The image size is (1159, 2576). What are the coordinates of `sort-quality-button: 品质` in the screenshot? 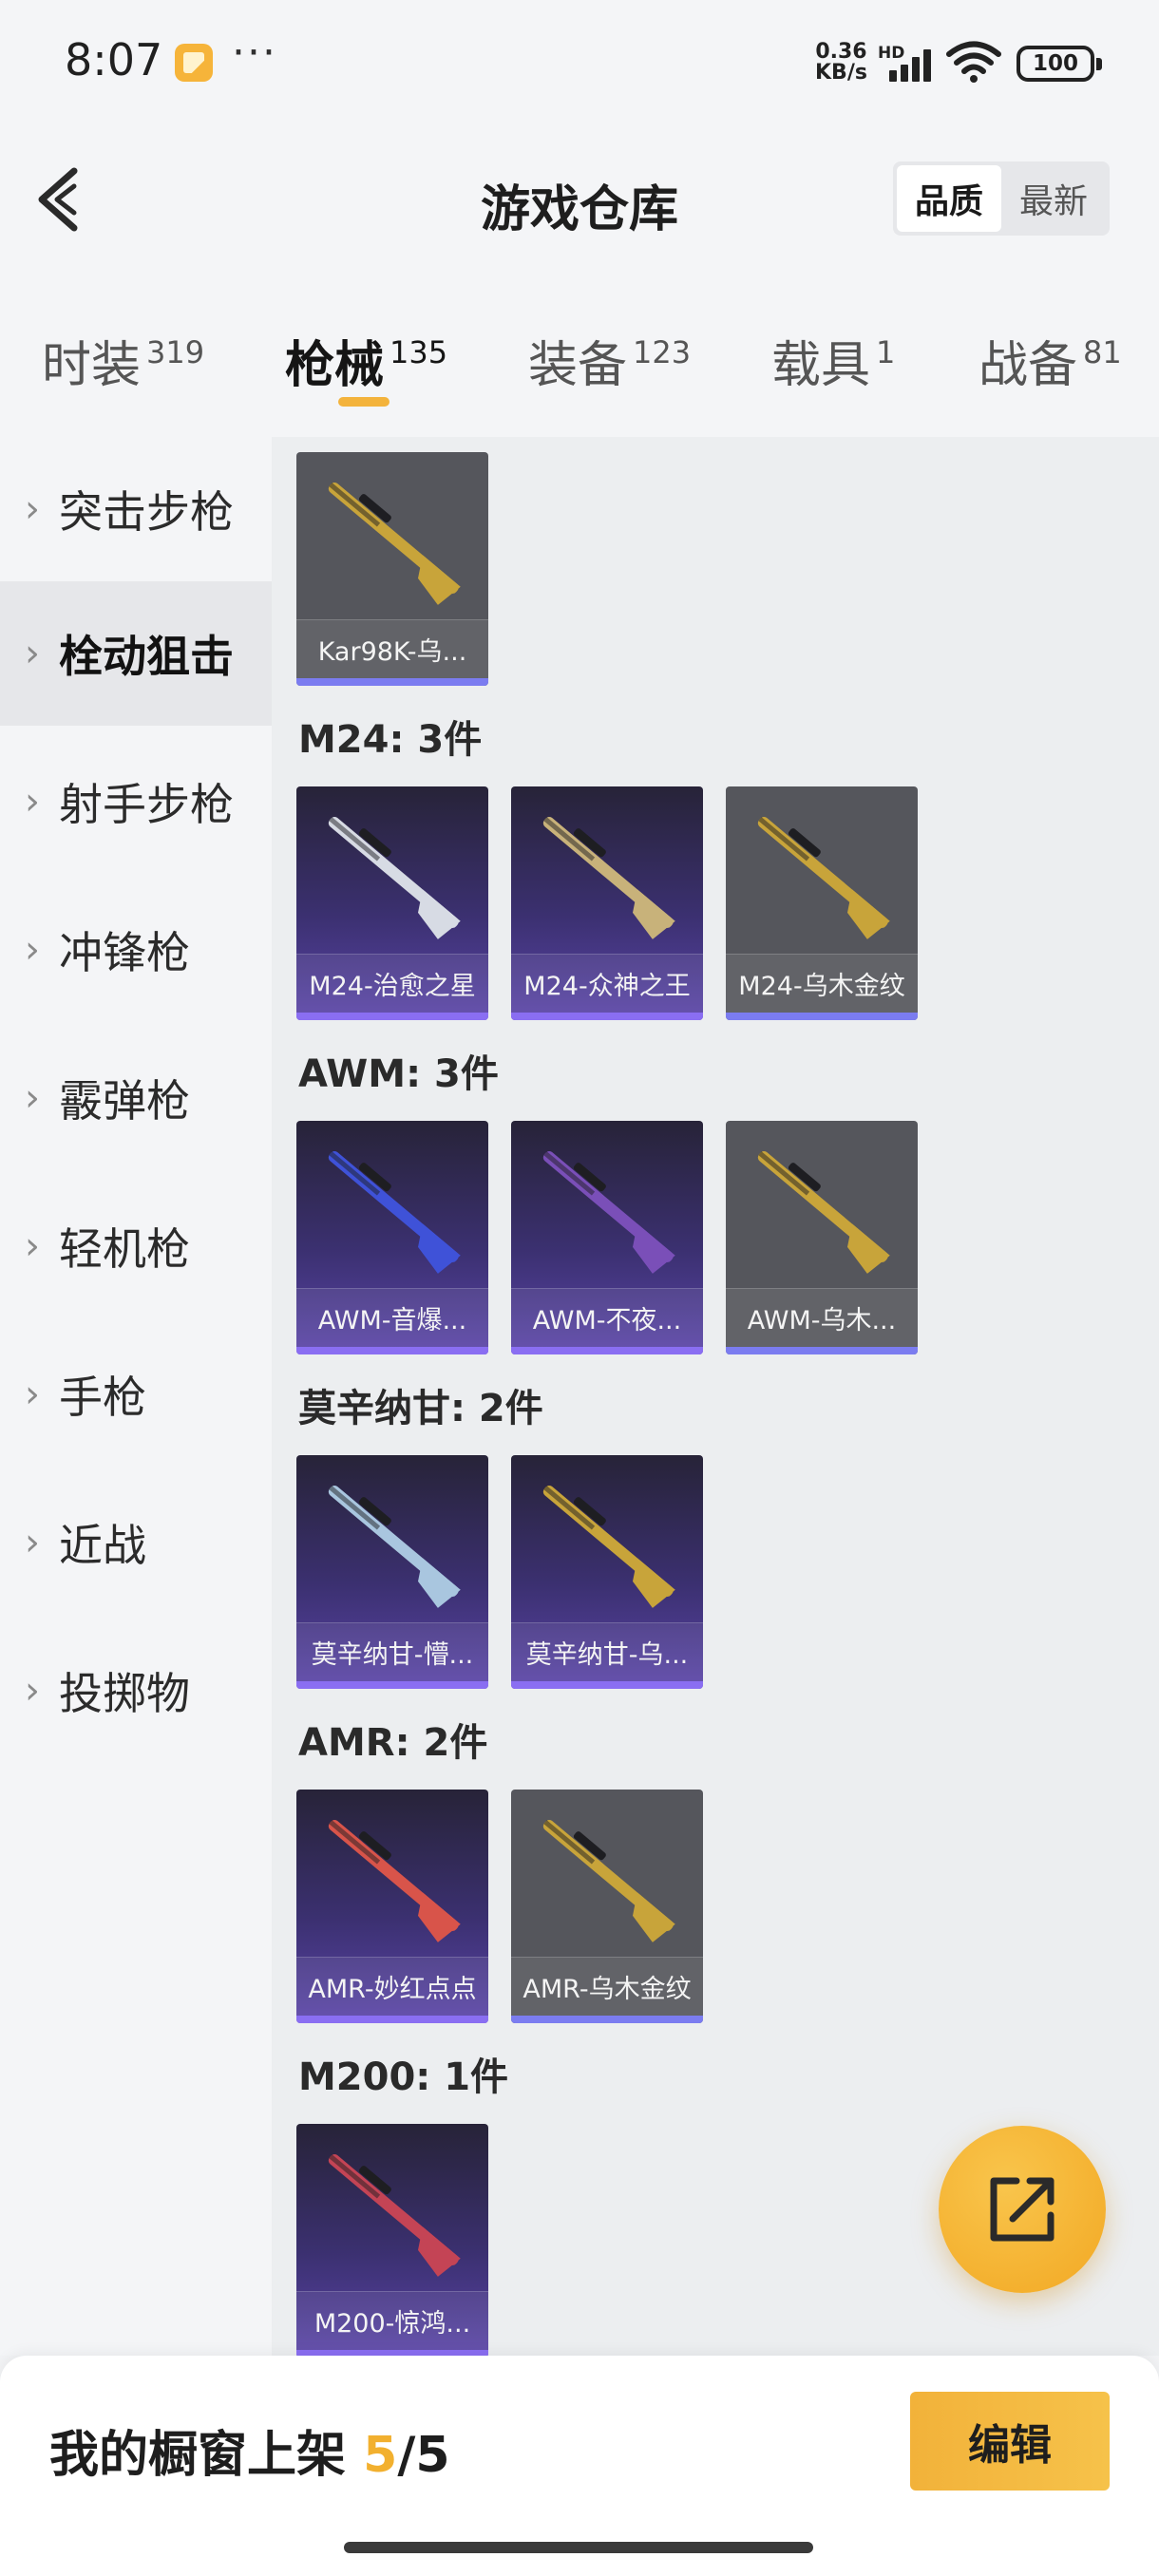 It's located at (949, 198).